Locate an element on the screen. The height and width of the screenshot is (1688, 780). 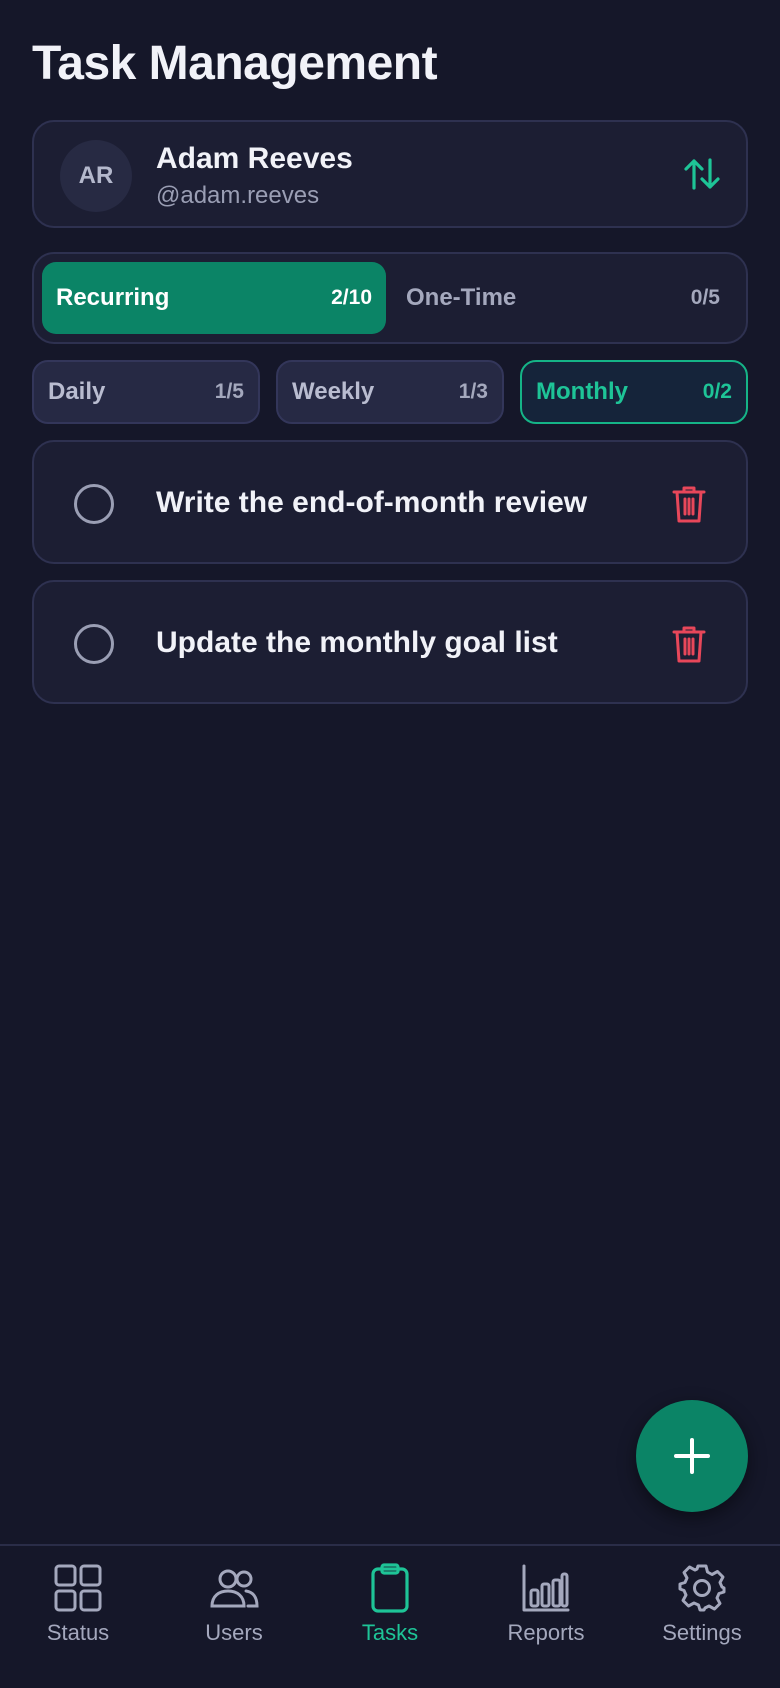
filter-label: Daily is located at coordinates (77, 391).